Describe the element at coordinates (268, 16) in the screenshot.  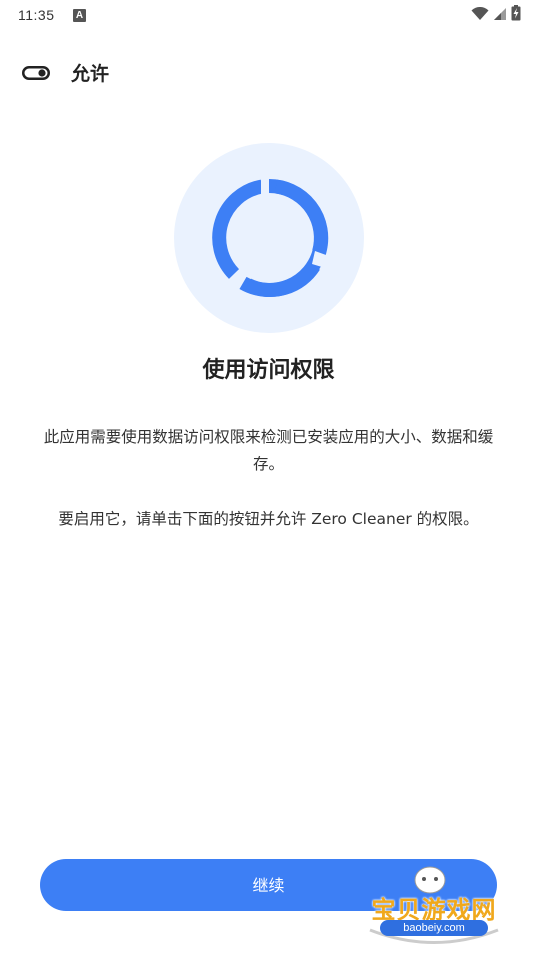
I see `status-bar: 11:35 A` at that location.